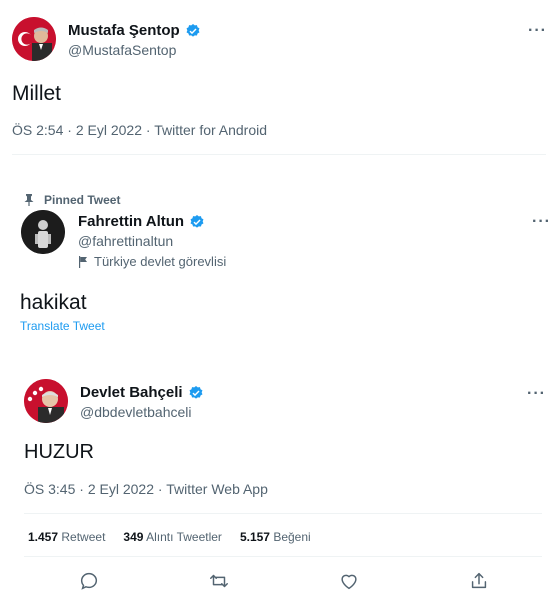  I want to click on display-name: Fahrettin Altun, so click(131, 221).